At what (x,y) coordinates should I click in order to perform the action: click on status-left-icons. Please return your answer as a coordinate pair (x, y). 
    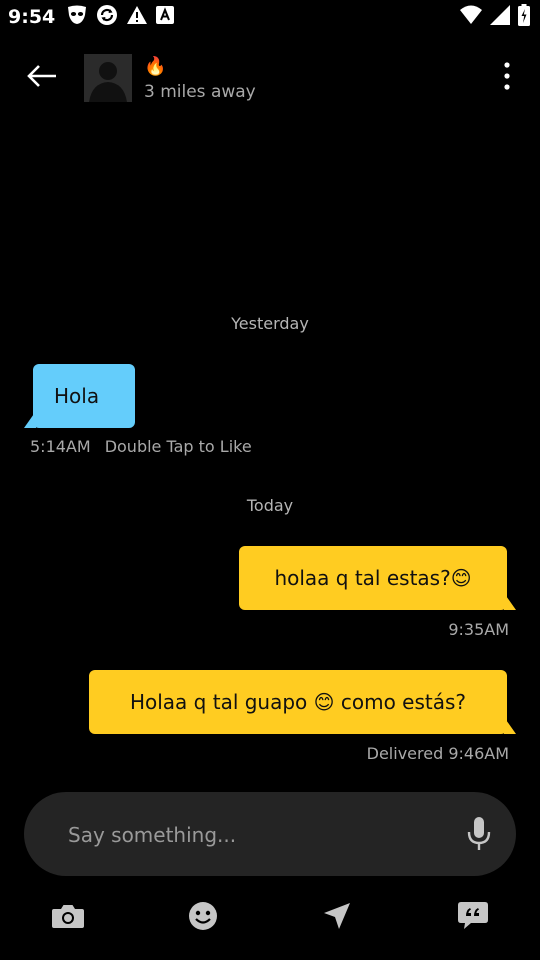
    Looking at the image, I should click on (120, 17).